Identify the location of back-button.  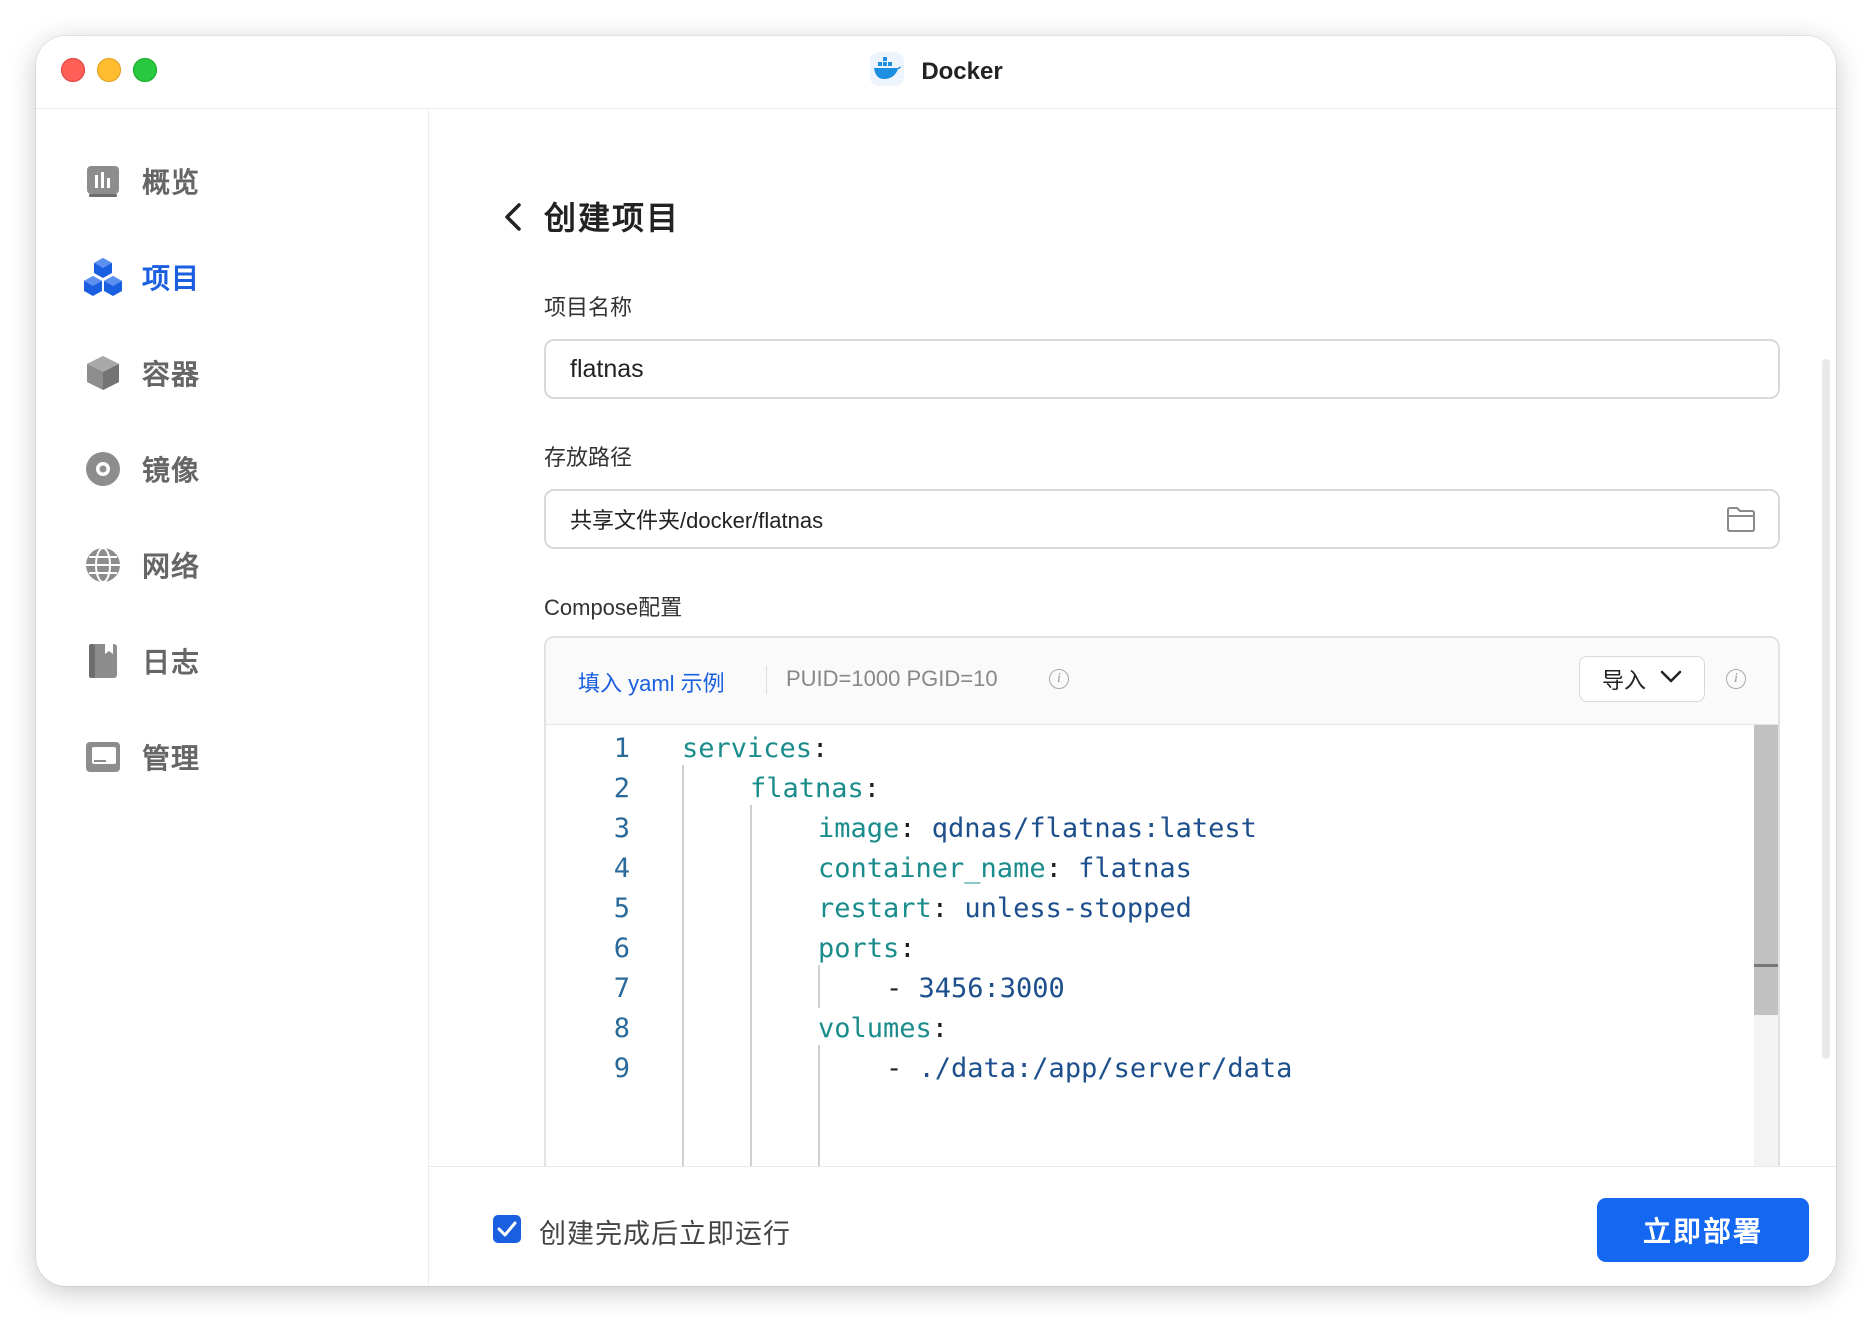
(515, 217).